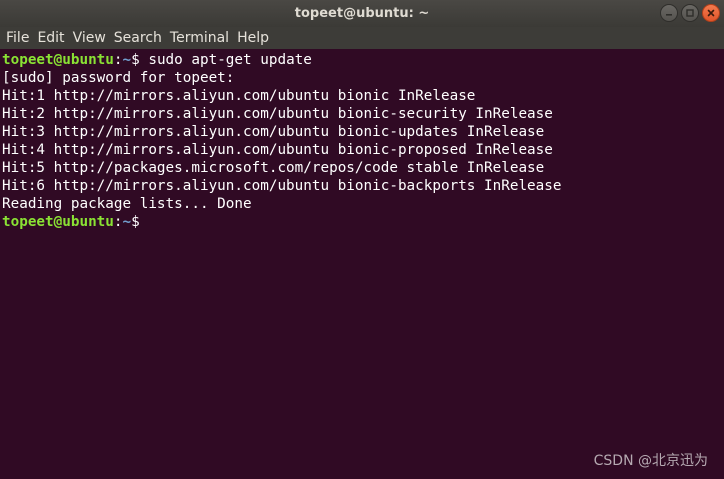 The image size is (724, 479). I want to click on menu-terminal: Terminal, so click(199, 38).